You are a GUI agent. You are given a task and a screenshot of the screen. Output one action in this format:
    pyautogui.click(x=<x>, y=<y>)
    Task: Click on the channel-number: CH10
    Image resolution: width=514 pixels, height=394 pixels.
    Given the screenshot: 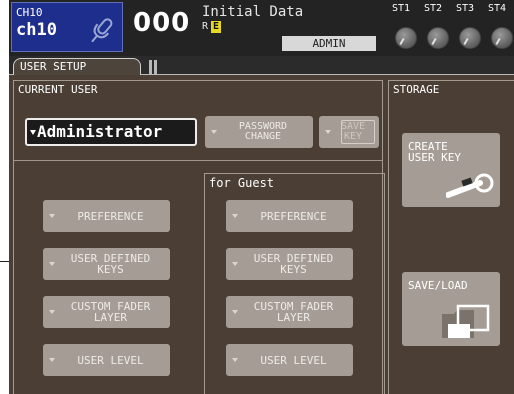 What is the action you would take?
    pyautogui.click(x=29, y=12)
    